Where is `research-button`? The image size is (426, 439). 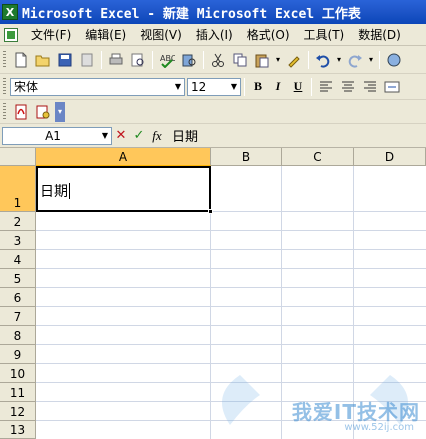
research-button is located at coordinates (189, 60).